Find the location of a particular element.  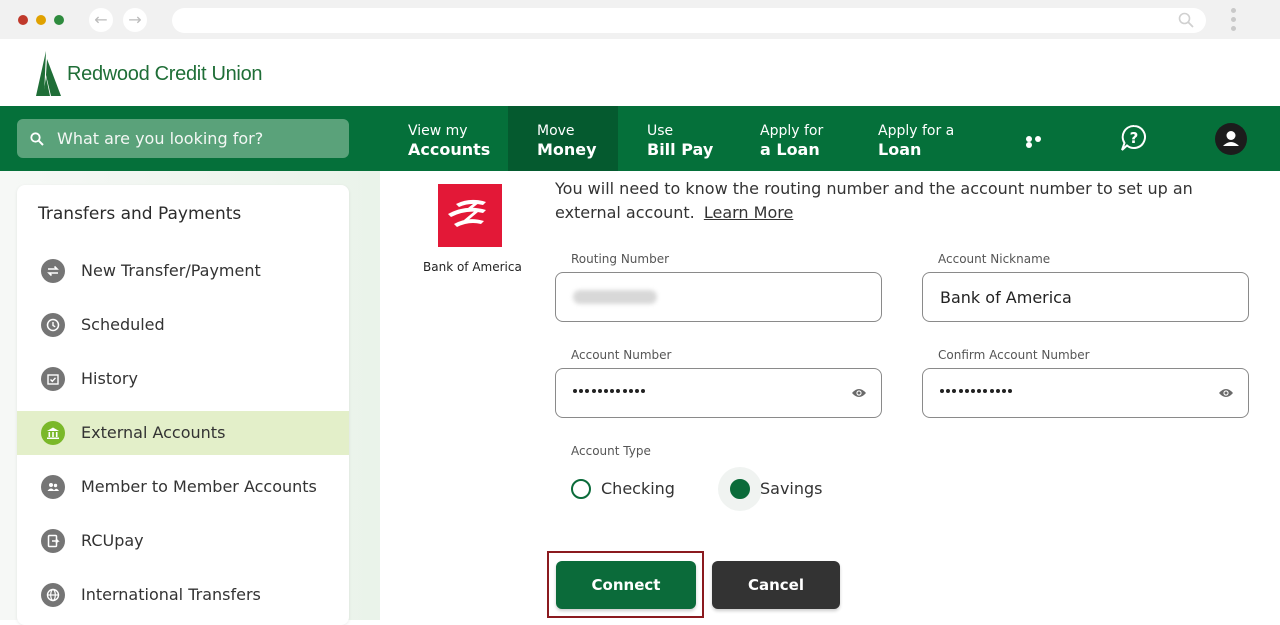

sidebar-item-new-transfer: New Transfer/Payment is located at coordinates (183, 271).